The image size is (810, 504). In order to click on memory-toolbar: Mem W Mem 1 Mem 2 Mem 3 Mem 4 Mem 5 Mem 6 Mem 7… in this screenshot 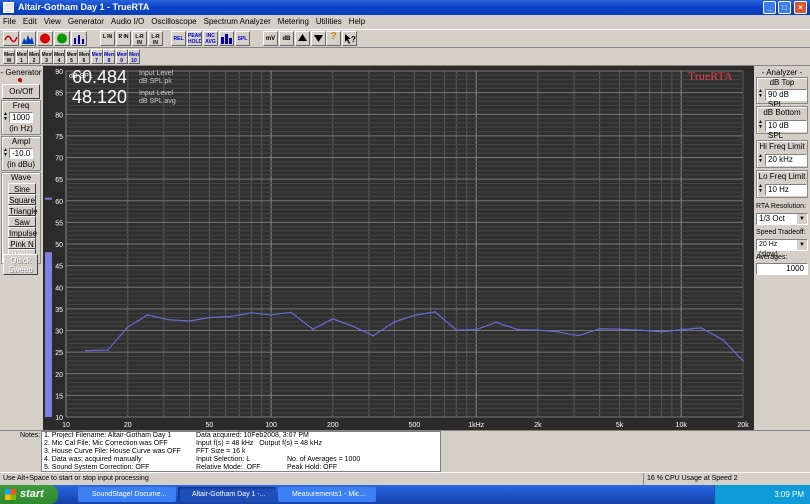, I will do `click(405, 57)`.